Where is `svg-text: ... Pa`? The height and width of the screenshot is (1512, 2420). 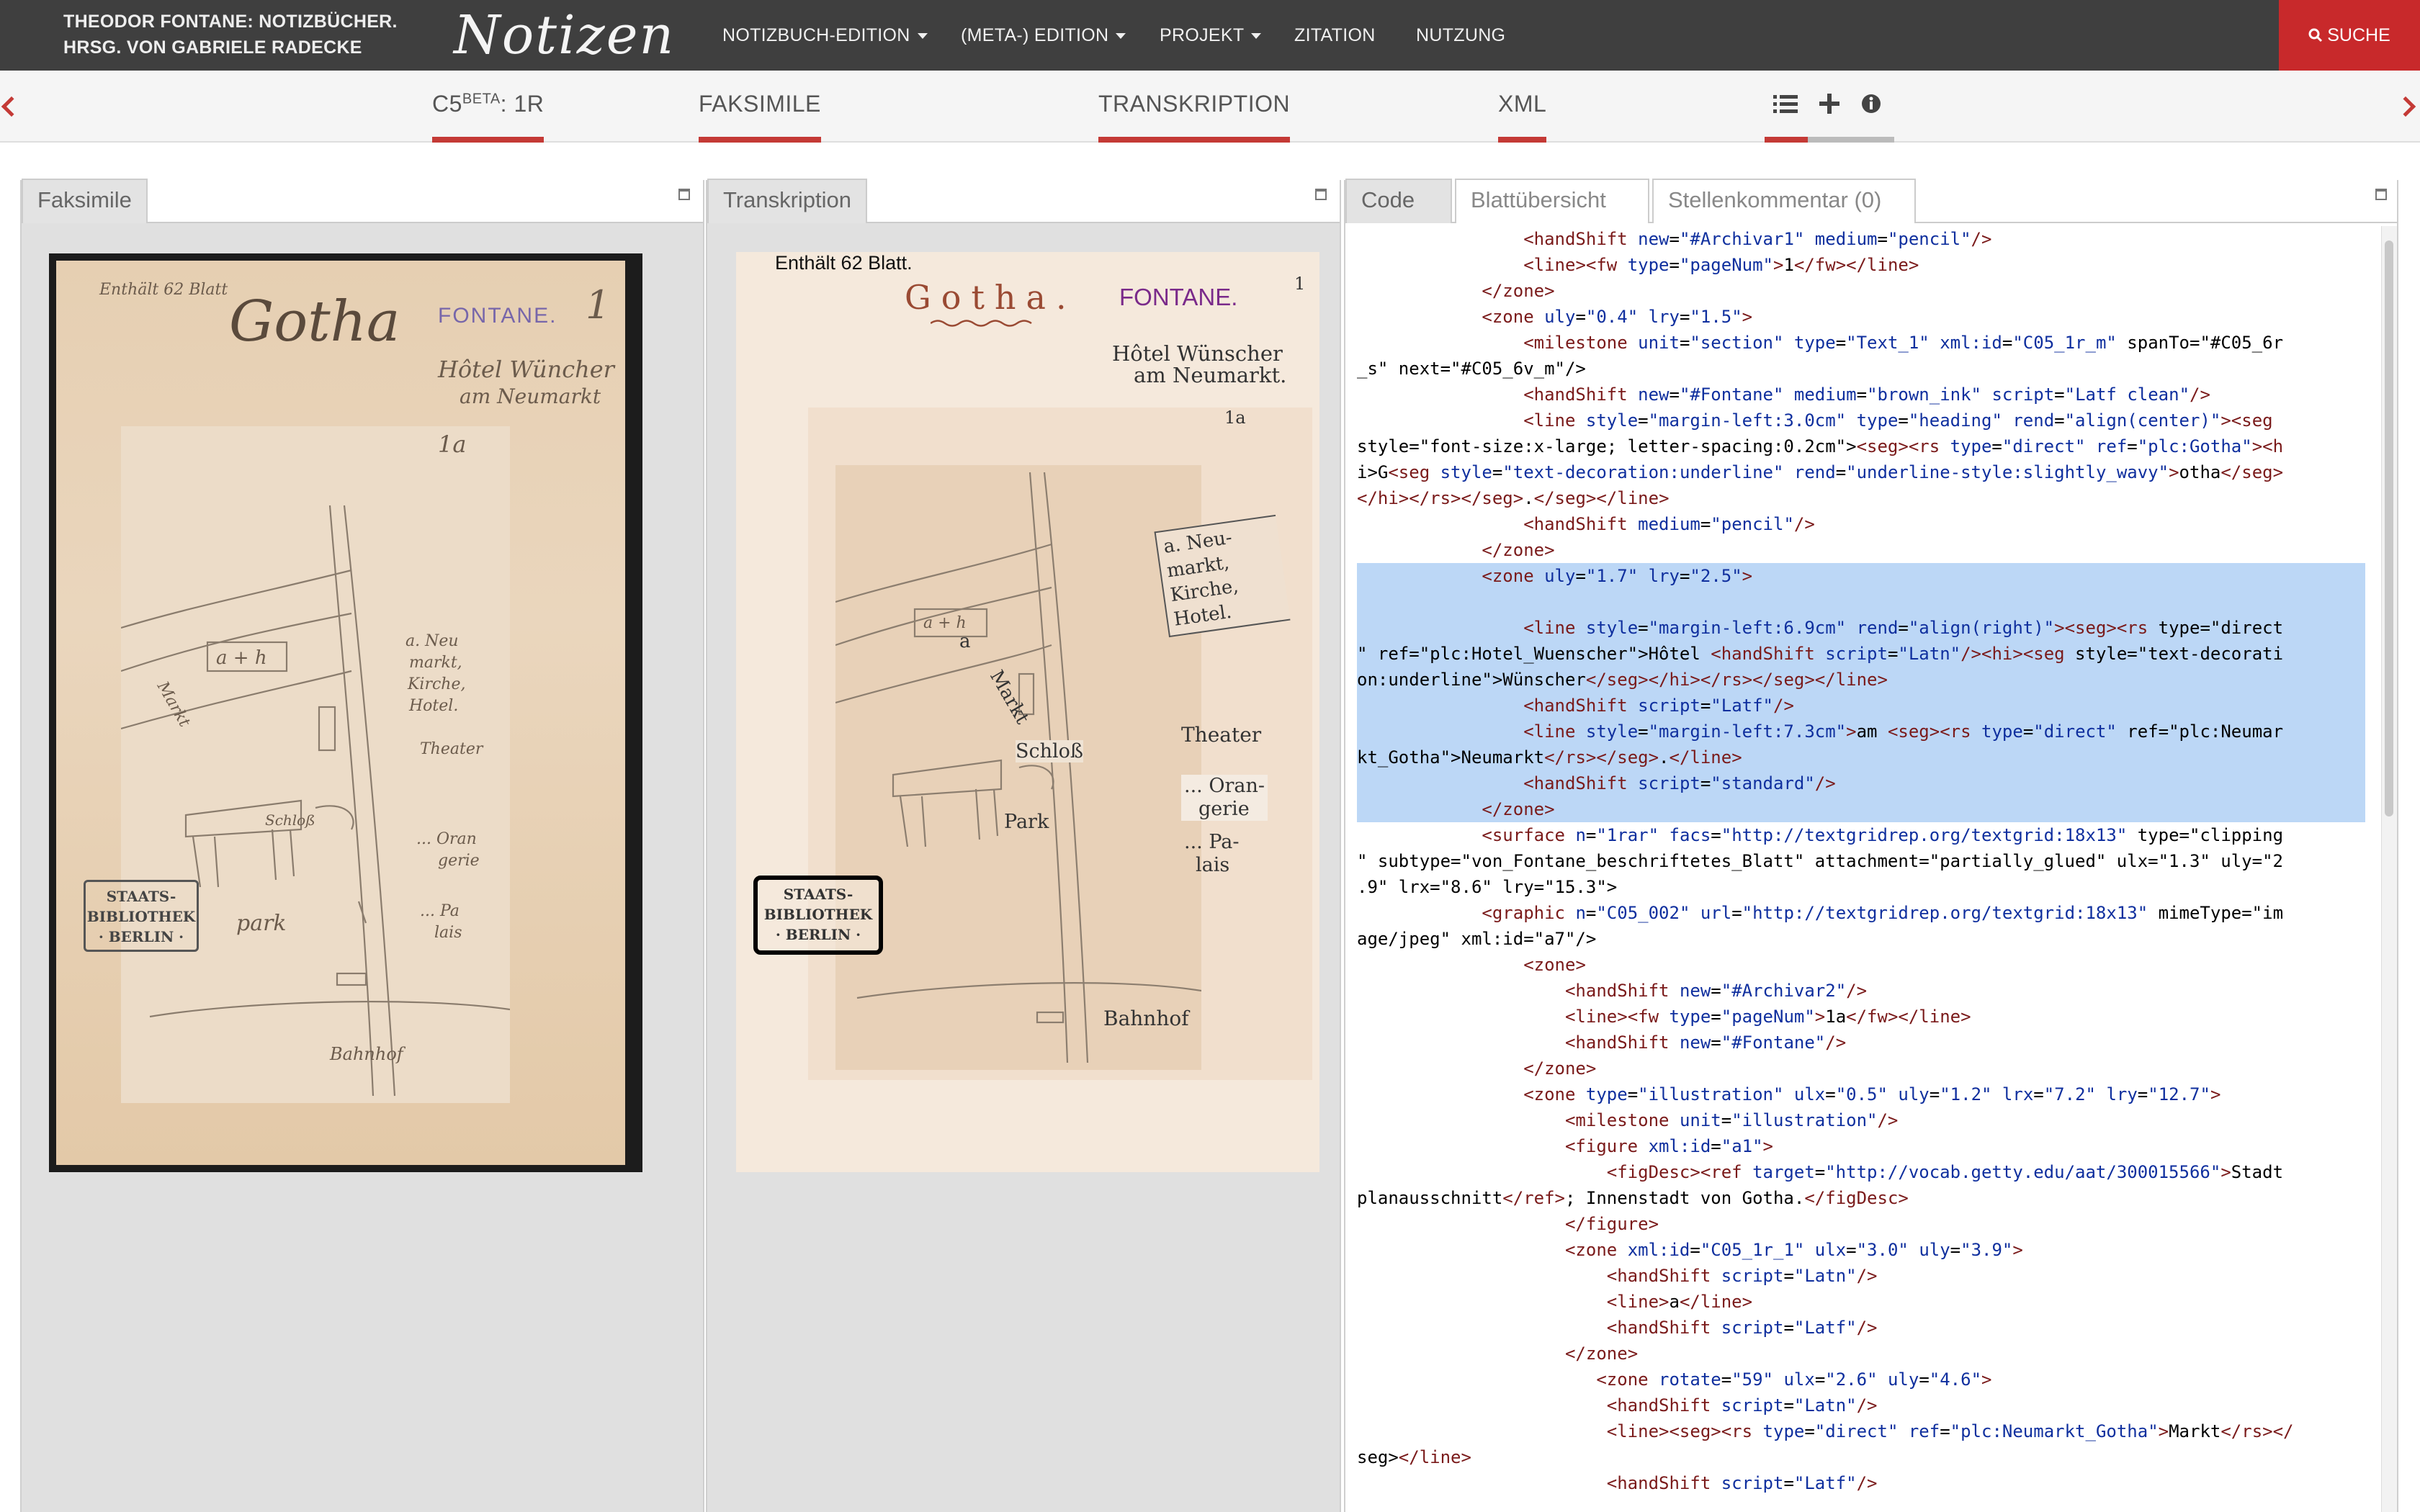 svg-text: ... Pa is located at coordinates (440, 911).